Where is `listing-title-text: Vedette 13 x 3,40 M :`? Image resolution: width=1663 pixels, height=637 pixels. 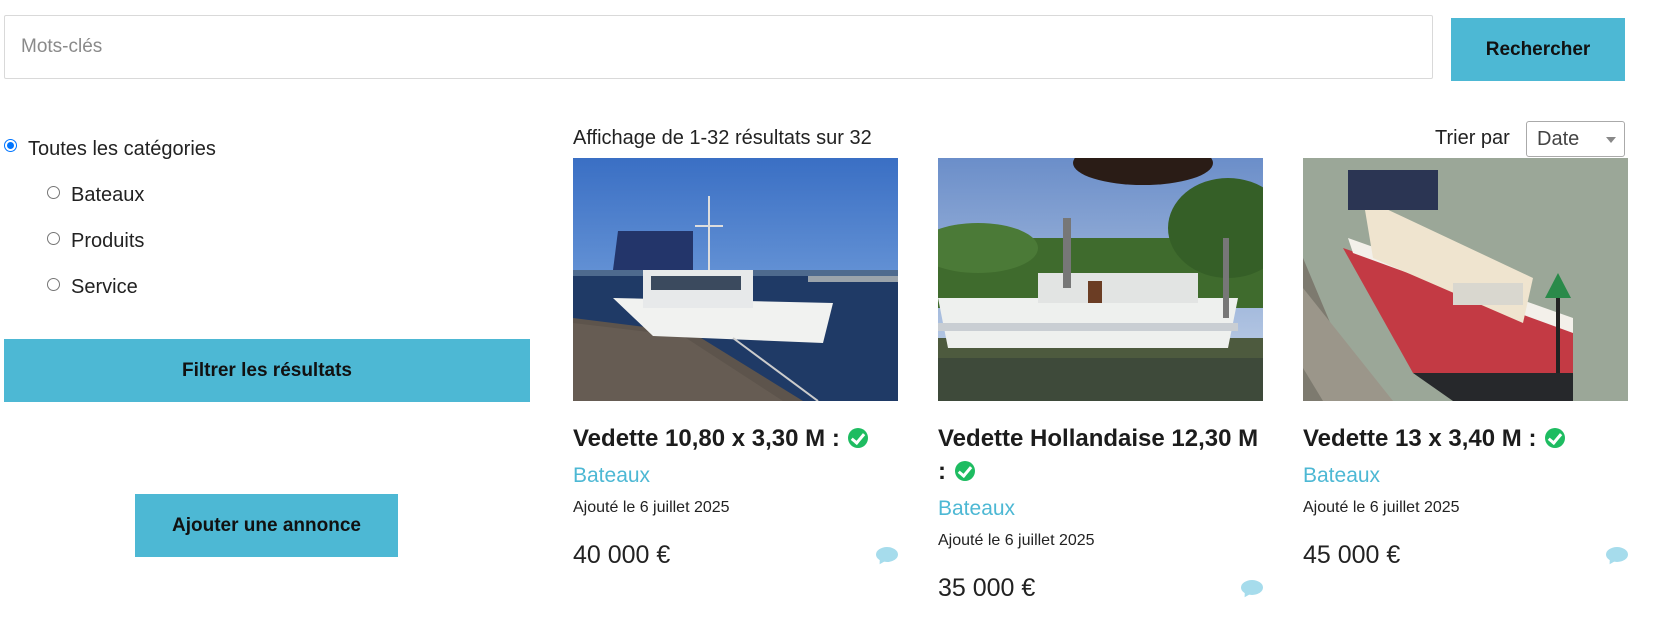
listing-title-text: Vedette 13 x 3,40 M : is located at coordinates (1419, 438).